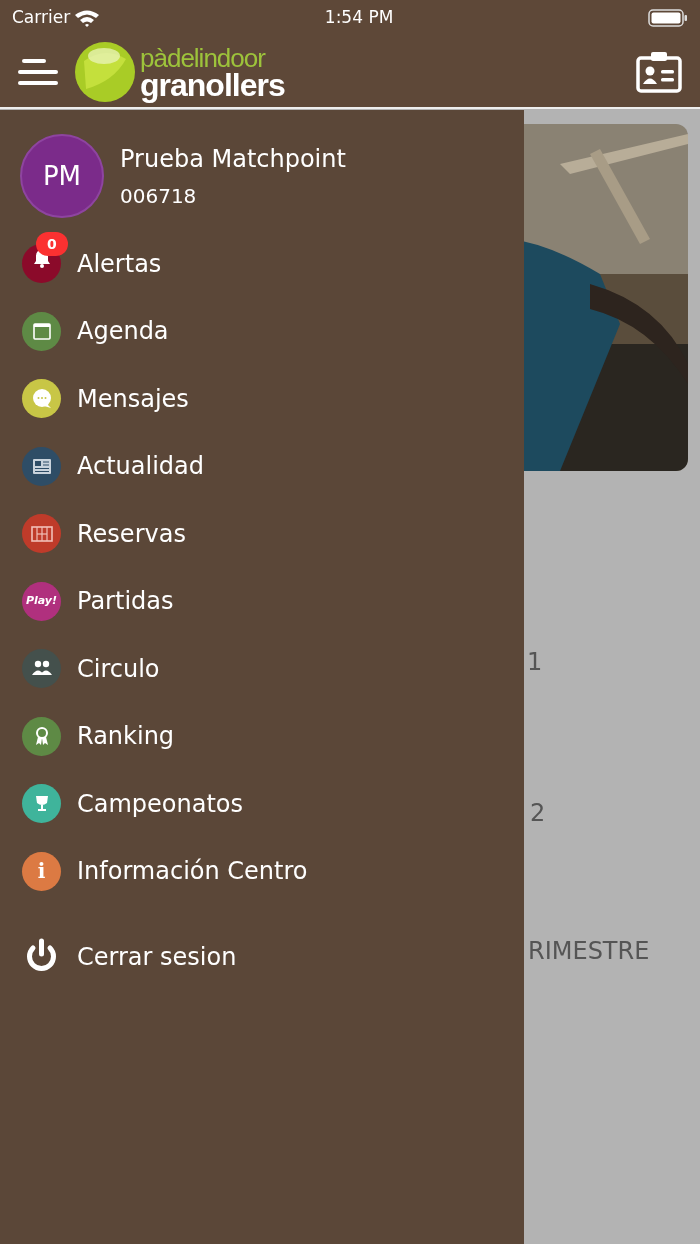 The width and height of the screenshot is (700, 1244). Describe the element at coordinates (87, 18) in the screenshot. I see `wifi-icon` at that location.